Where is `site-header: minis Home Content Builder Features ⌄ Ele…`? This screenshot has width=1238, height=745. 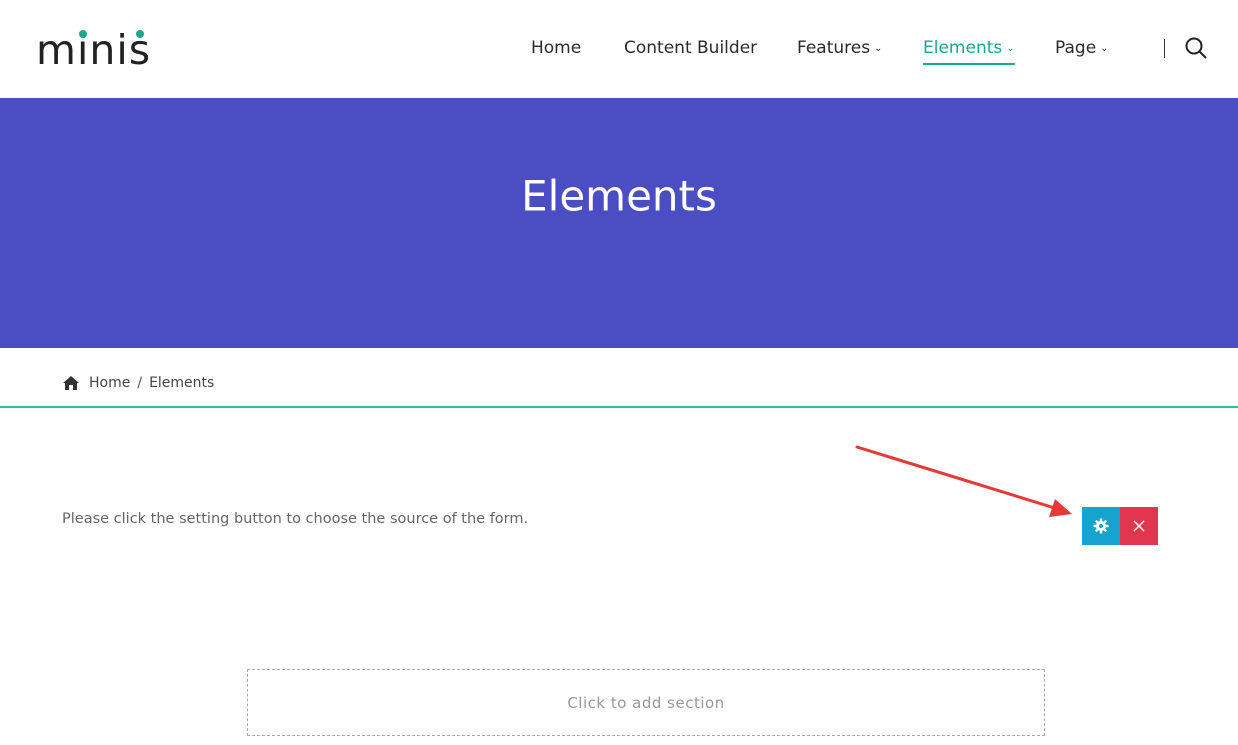 site-header: minis Home Content Builder Features ⌄ Ele… is located at coordinates (619, 49).